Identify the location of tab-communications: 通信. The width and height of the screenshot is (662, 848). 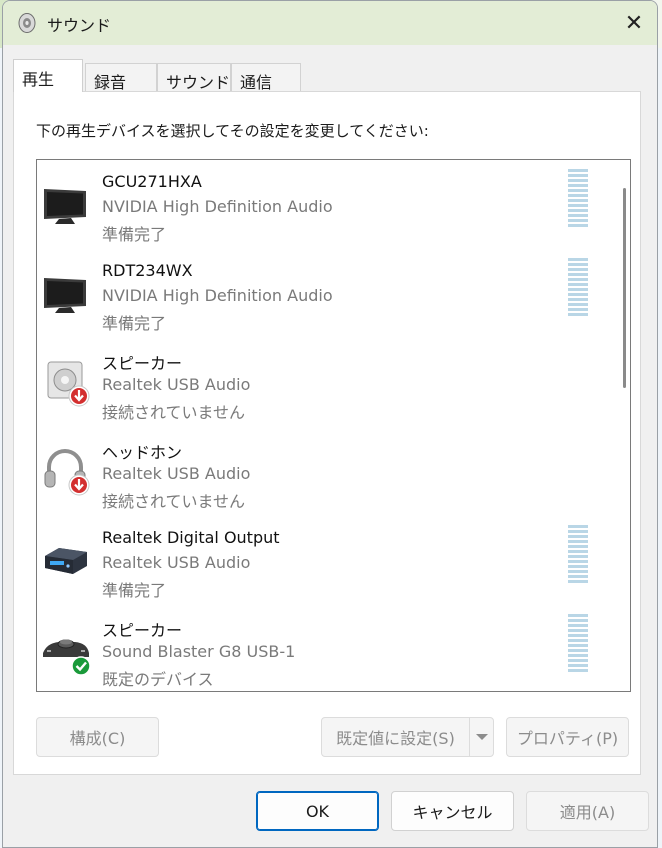
(266, 77).